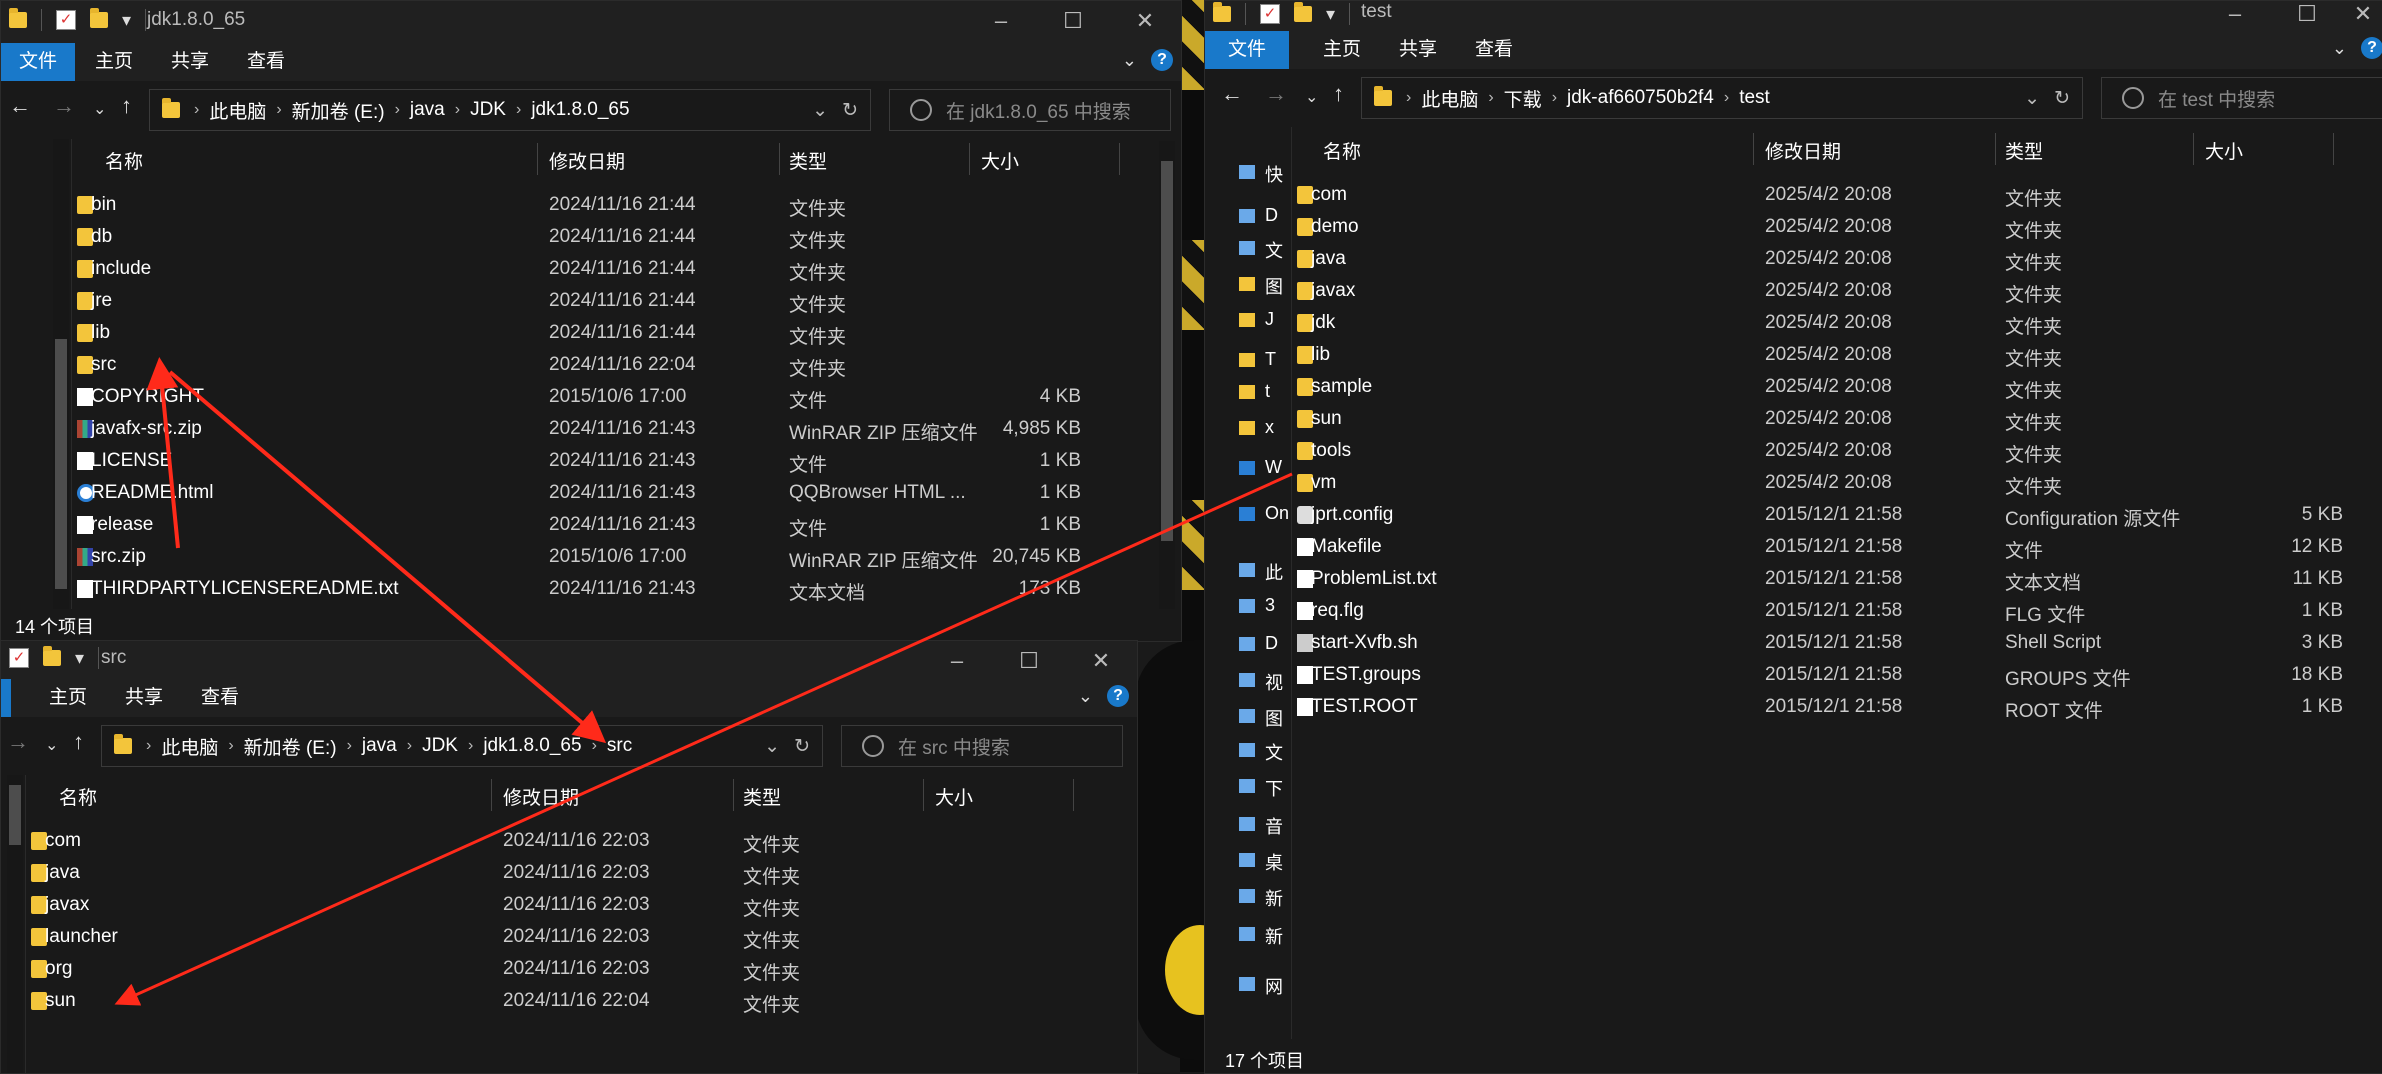 This screenshot has height=1074, width=2382. Describe the element at coordinates (1837, 451) in the screenshot. I see `file-row: tools 2025/4/2 20:08 文件夹` at that location.